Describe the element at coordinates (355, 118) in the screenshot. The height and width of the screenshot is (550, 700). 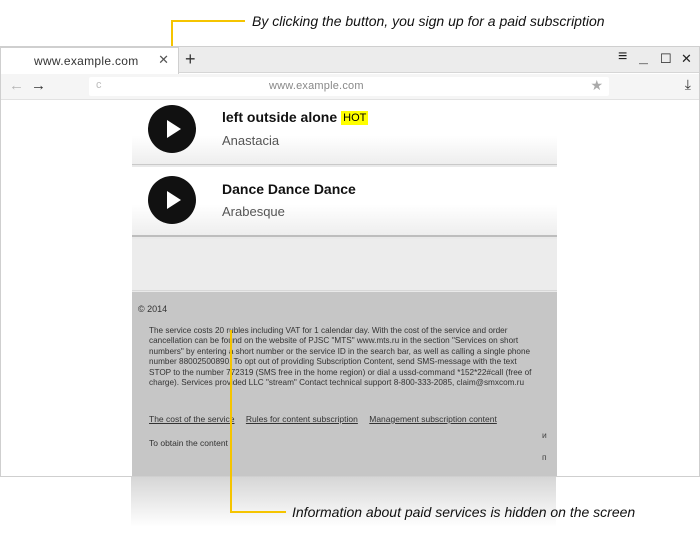
I see `hot-badge: HOT` at that location.